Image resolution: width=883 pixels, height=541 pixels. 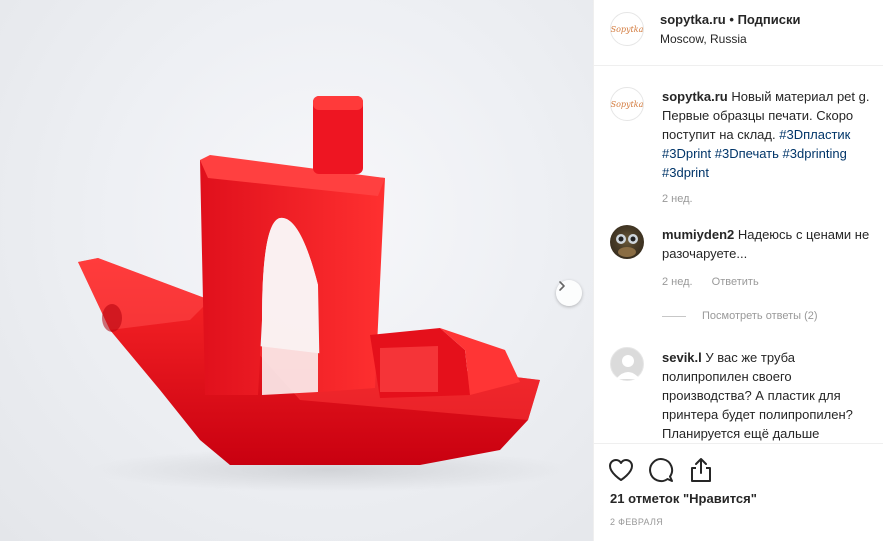 I want to click on view-replies-label: Посмотреть ответы (2), so click(x=760, y=316).